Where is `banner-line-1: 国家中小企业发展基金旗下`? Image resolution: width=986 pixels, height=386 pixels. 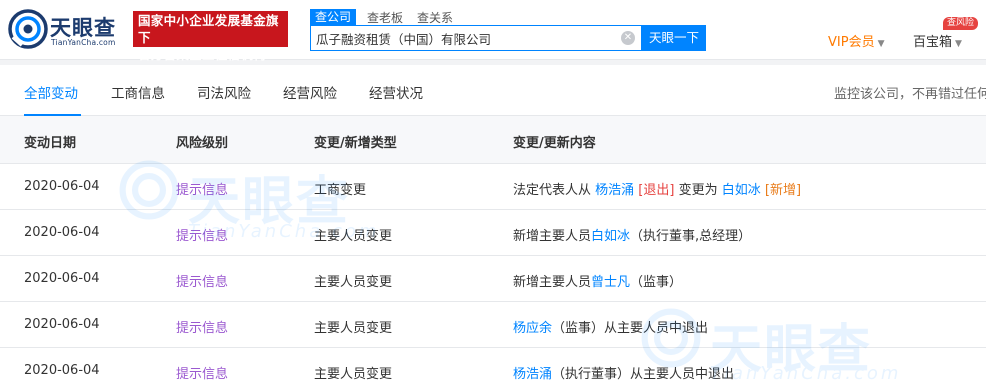 banner-line-1: 国家中小企业发展基金旗下 is located at coordinates (208, 29).